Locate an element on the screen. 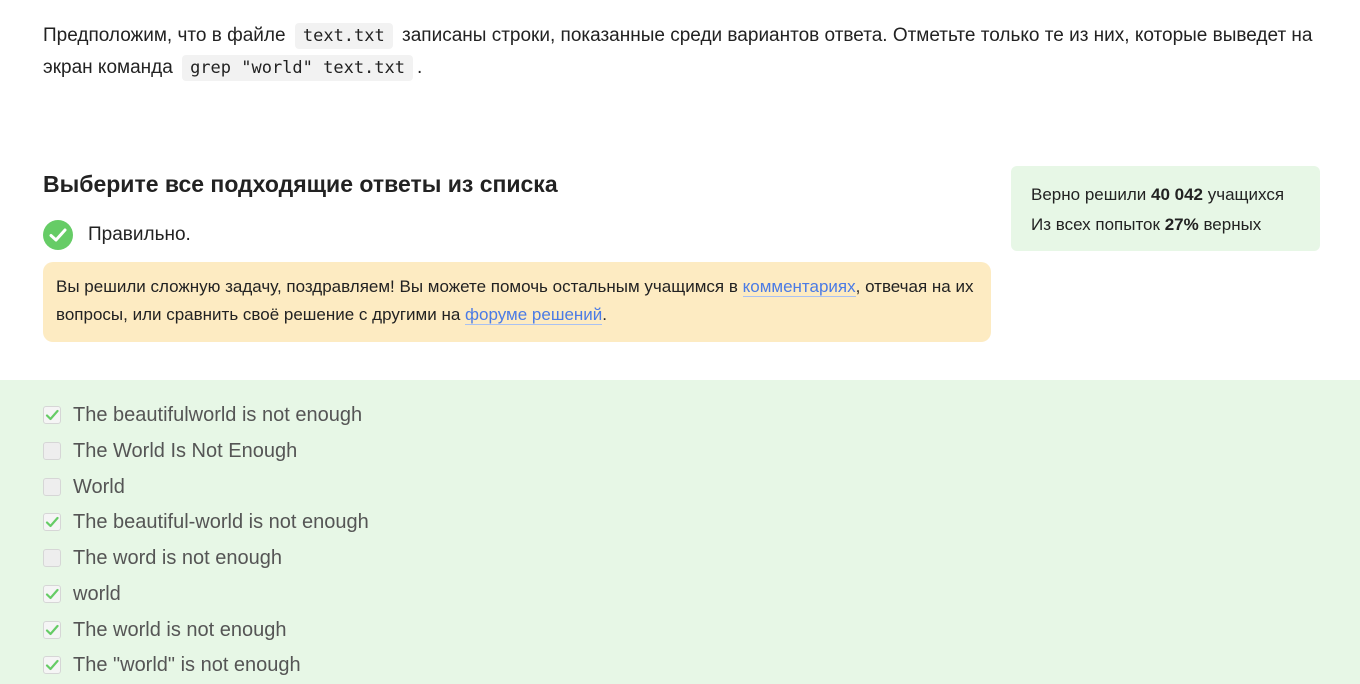 Image resolution: width=1360 pixels, height=684 pixels. option-label: The word is not enough is located at coordinates (178, 557).